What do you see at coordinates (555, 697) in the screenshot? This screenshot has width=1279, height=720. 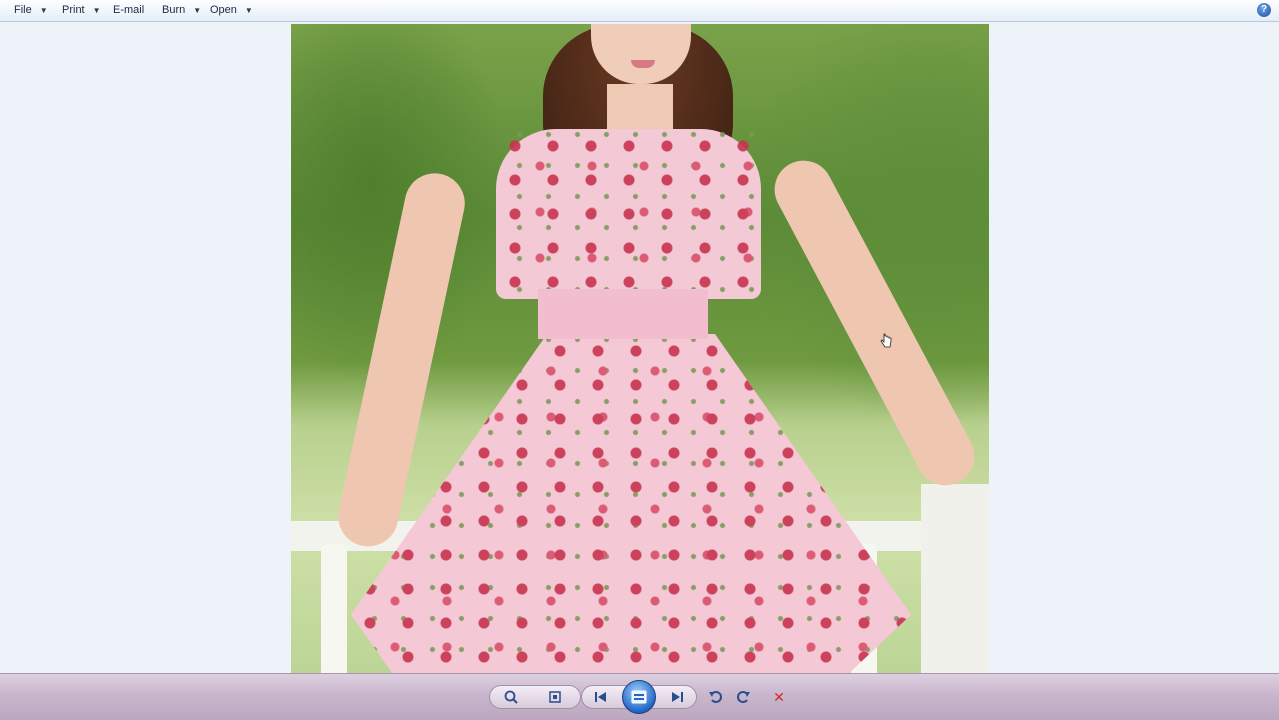 I see `actual-size-icon` at bounding box center [555, 697].